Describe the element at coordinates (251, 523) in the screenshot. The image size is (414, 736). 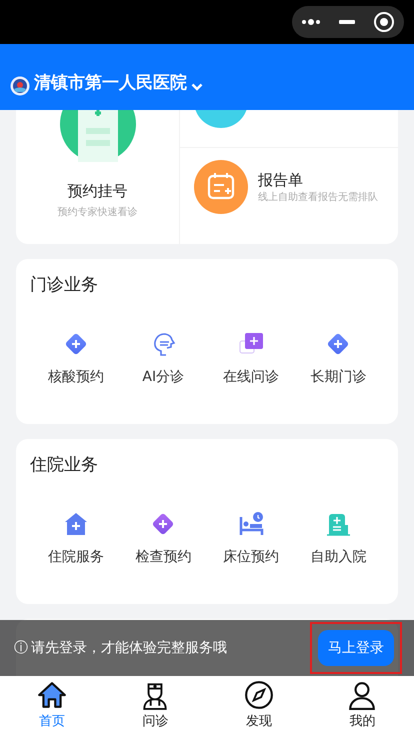
I see `bed-clock-icon` at that location.